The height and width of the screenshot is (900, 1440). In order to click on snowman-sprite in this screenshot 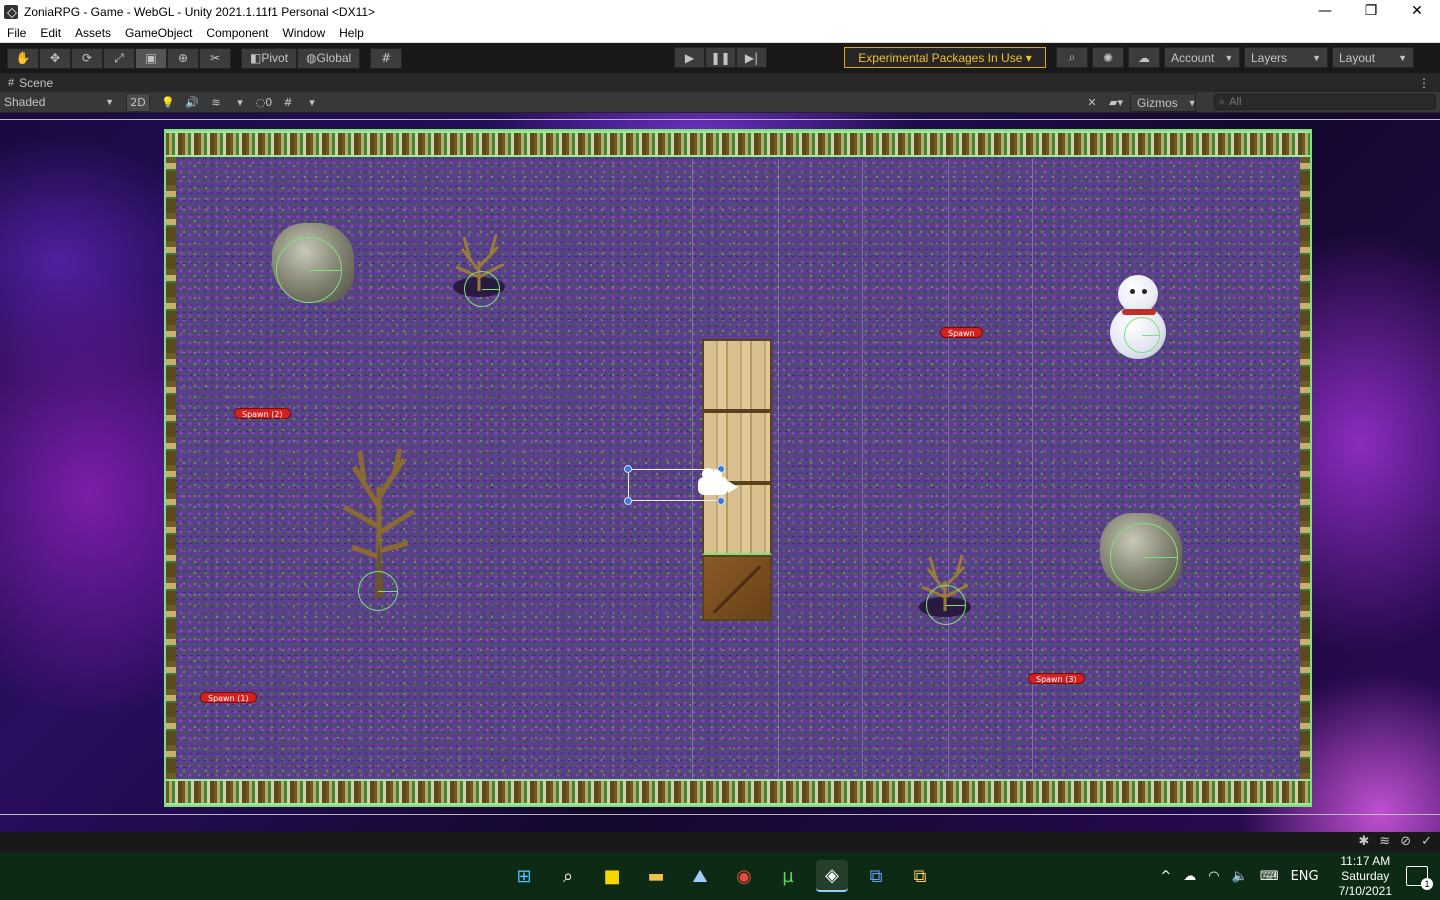, I will do `click(1141, 318)`.